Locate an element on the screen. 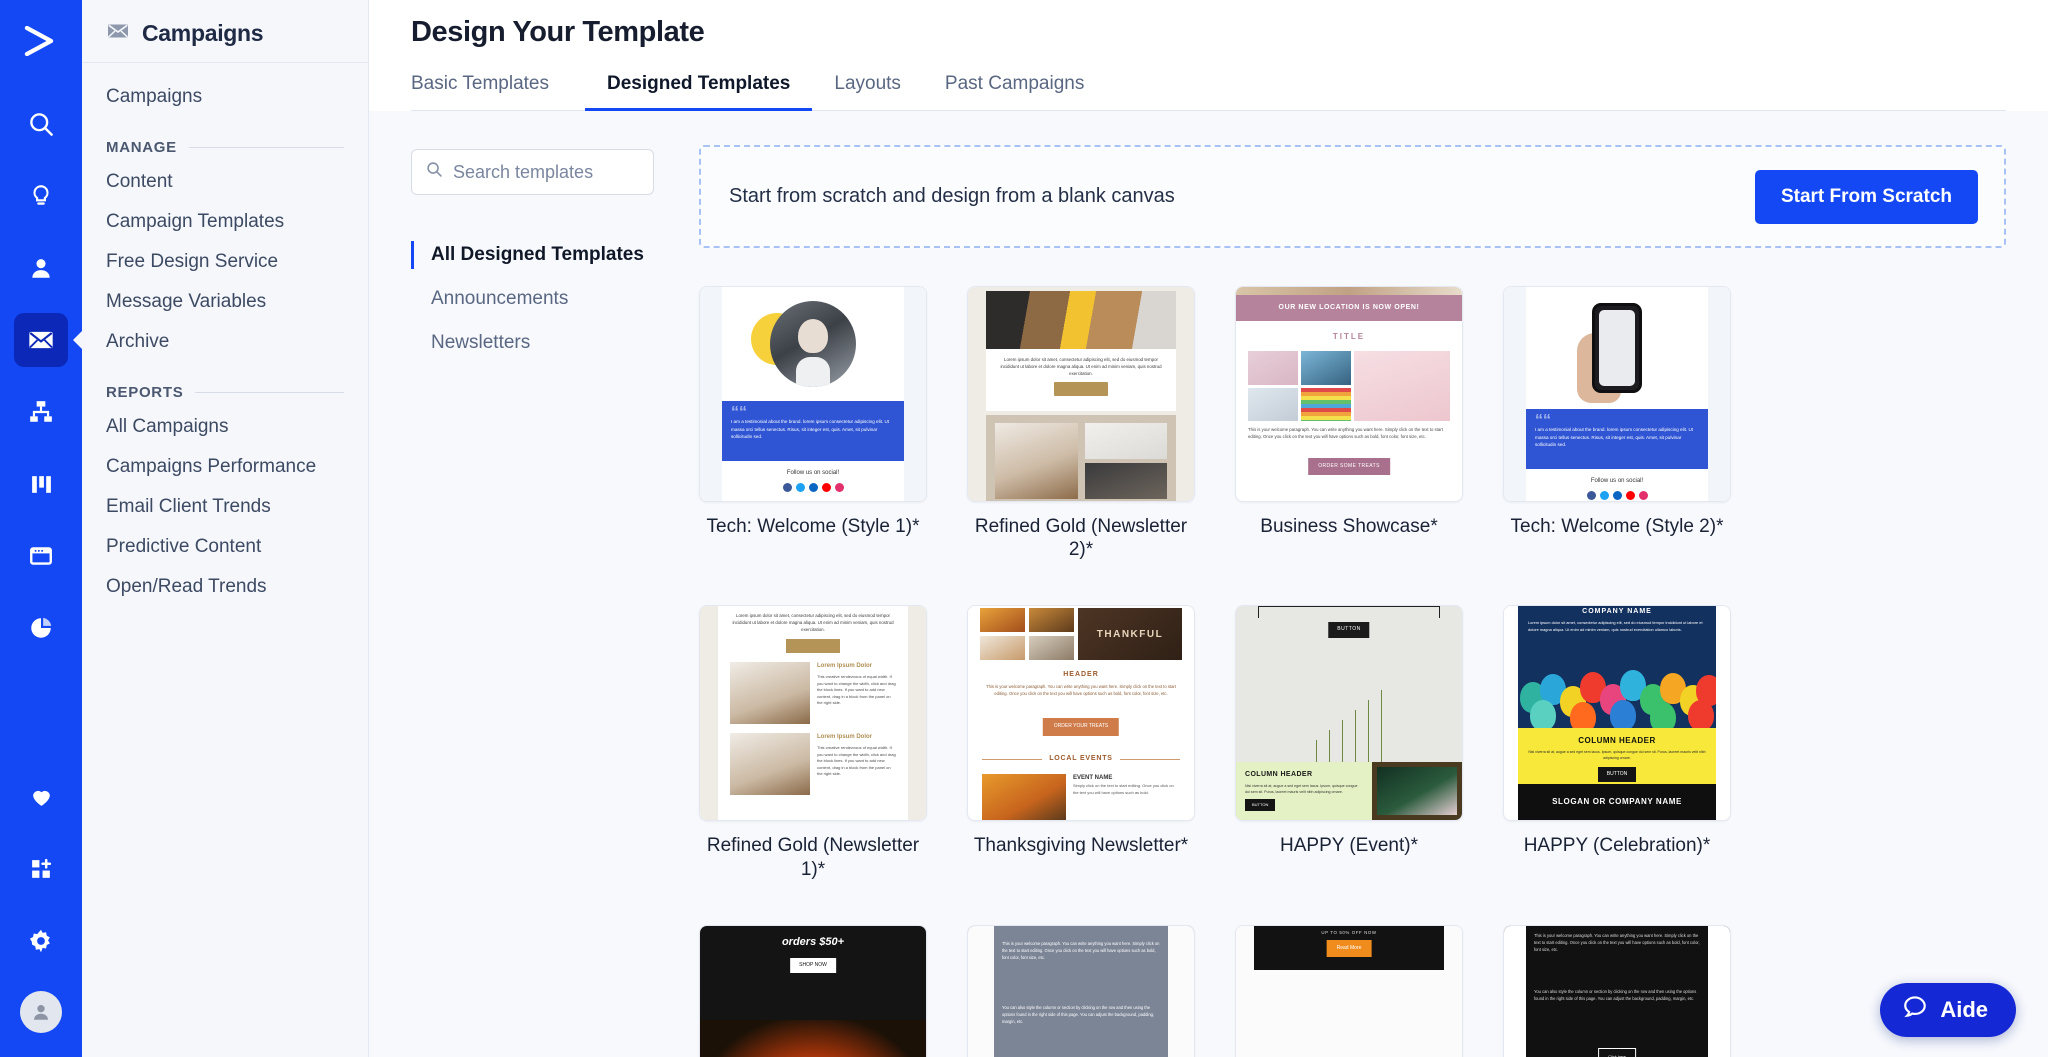  tab-designed-templates: Designed Templates is located at coordinates (699, 92).